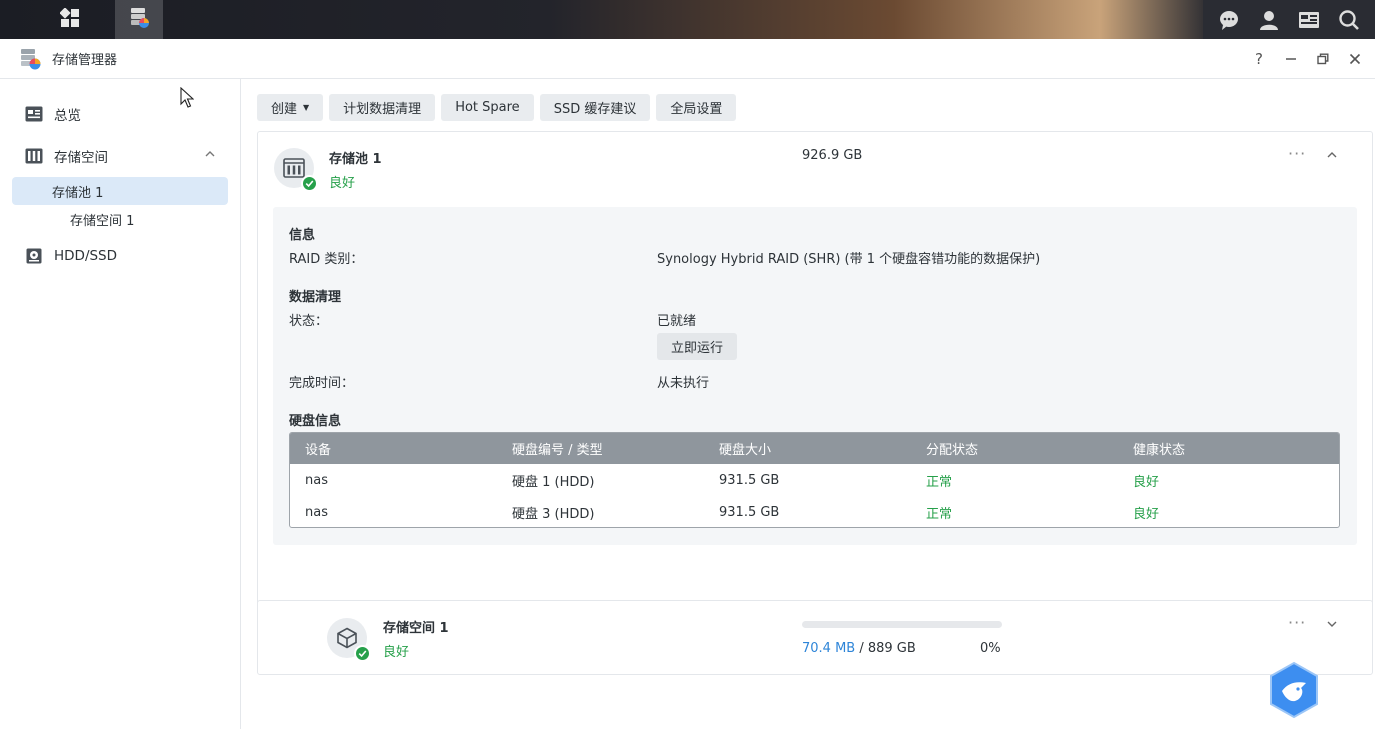  I want to click on restore-icon, so click(1323, 59).